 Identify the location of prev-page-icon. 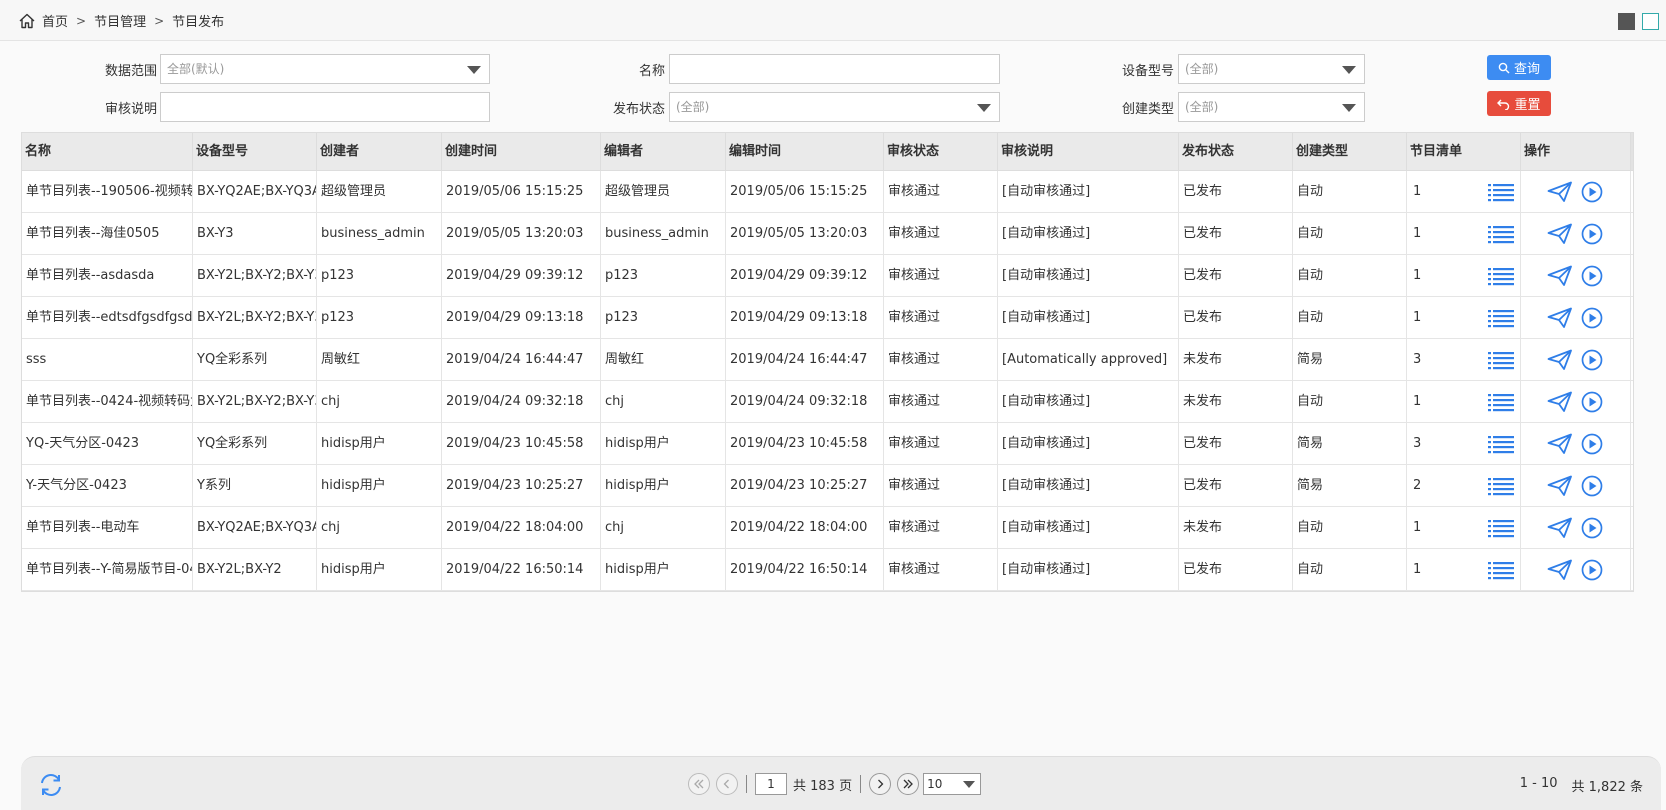
(727, 784).